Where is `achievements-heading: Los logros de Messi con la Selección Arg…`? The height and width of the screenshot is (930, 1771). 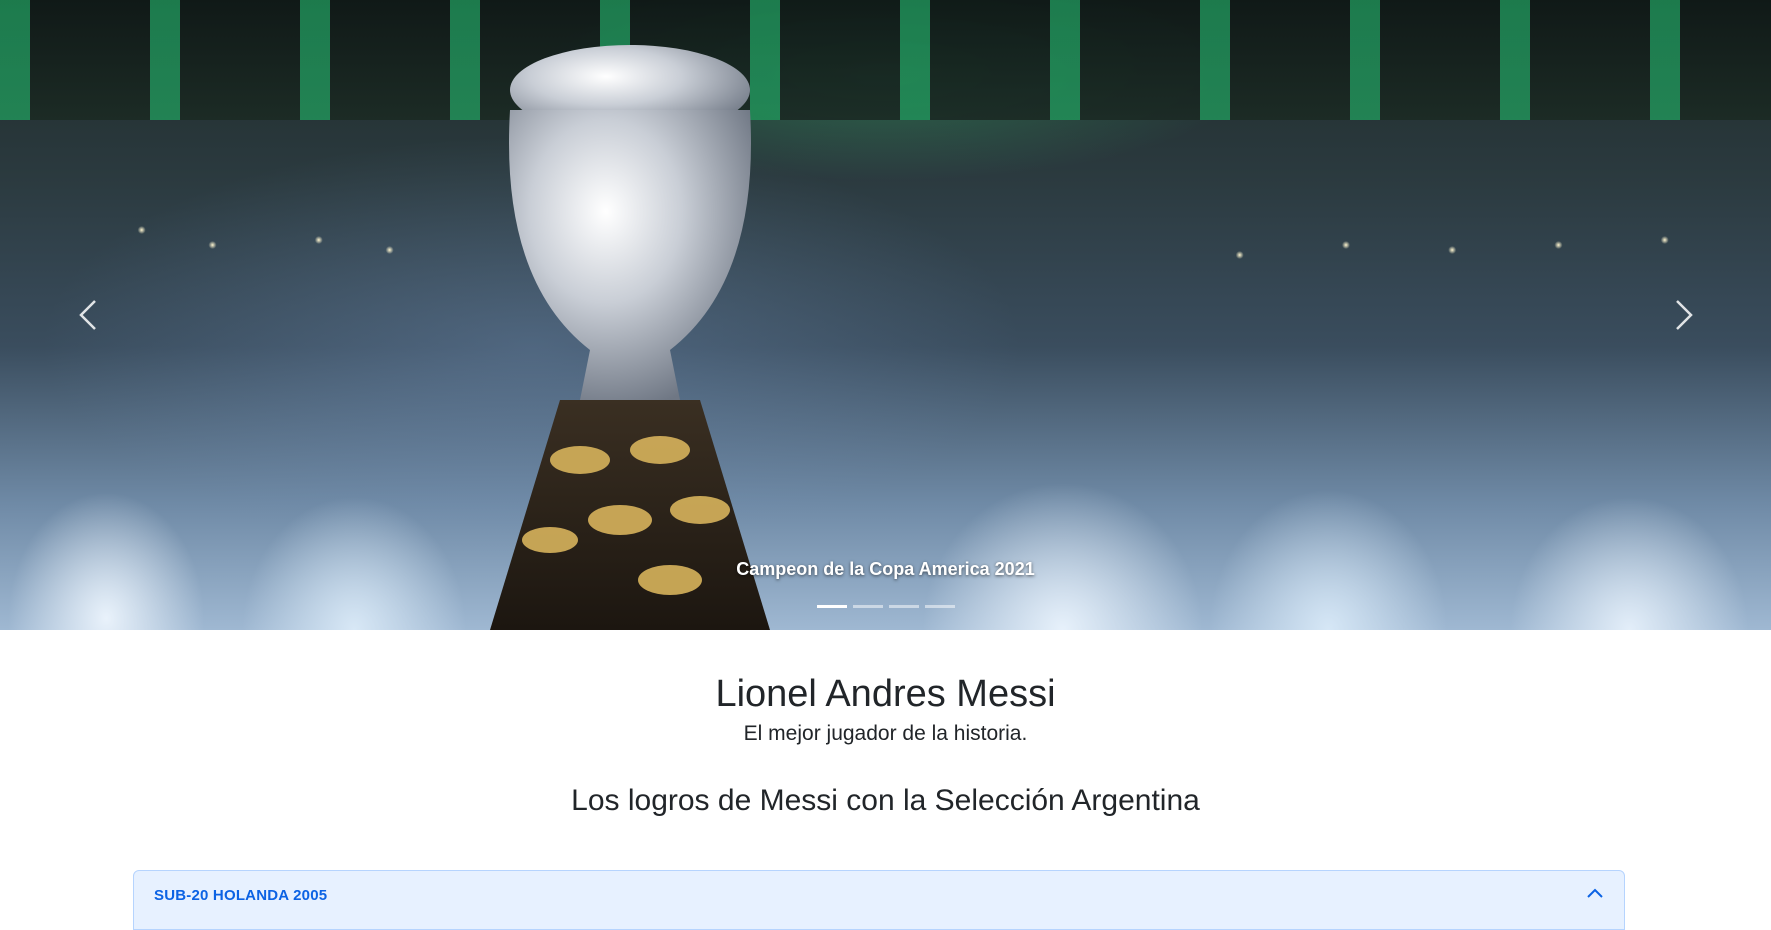
achievements-heading: Los logros de Messi con la Selección Arg… is located at coordinates (885, 800).